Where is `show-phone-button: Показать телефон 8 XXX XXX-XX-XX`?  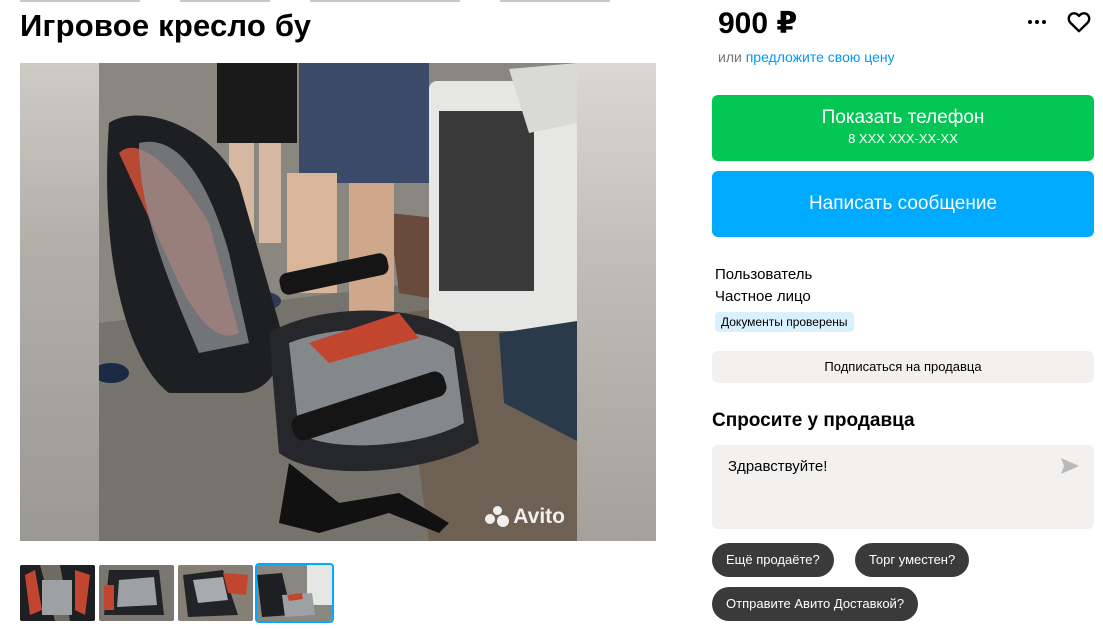 show-phone-button: Показать телефон 8 XXX XXX-XX-XX is located at coordinates (903, 128).